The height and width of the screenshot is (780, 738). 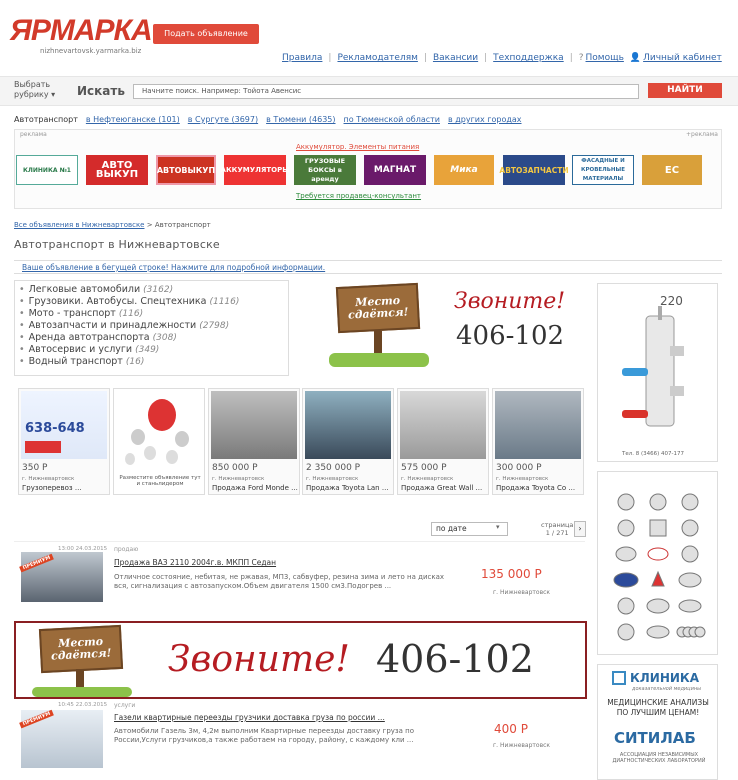 What do you see at coordinates (182, 225) in the screenshot?
I see `breadcrumb-current: Автотранспорт` at bounding box center [182, 225].